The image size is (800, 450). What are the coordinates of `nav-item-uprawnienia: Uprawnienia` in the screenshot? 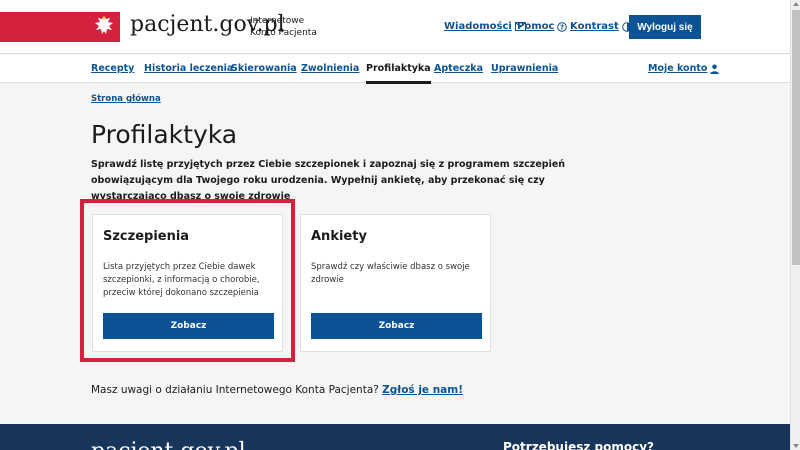 It's located at (524, 68).